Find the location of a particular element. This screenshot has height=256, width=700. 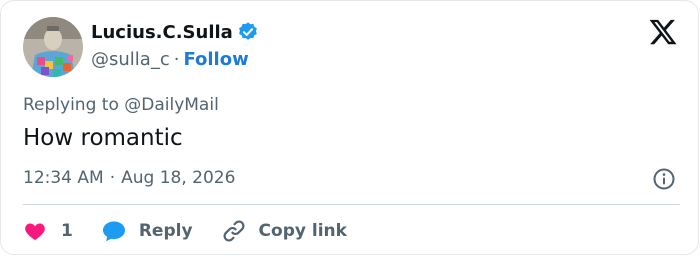

replying-target-link: @DailyMail is located at coordinates (171, 105).